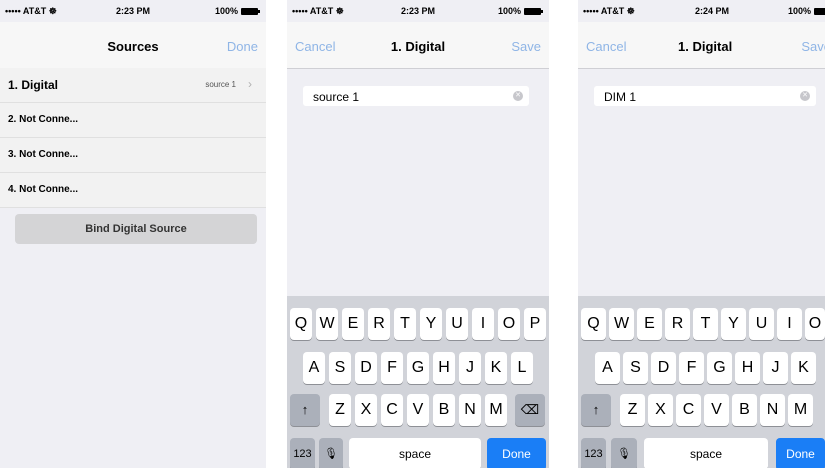 Image resolution: width=825 pixels, height=468 pixels. I want to click on carrier-label: ••••• AT&T ☸, so click(609, 11).